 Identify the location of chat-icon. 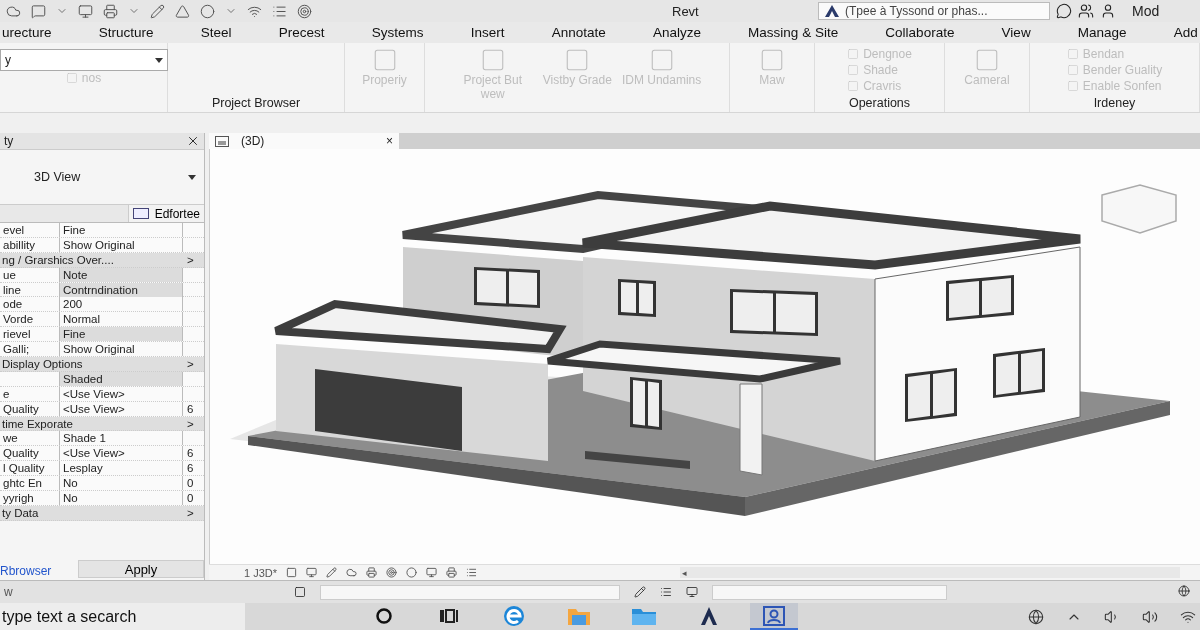
(1064, 11).